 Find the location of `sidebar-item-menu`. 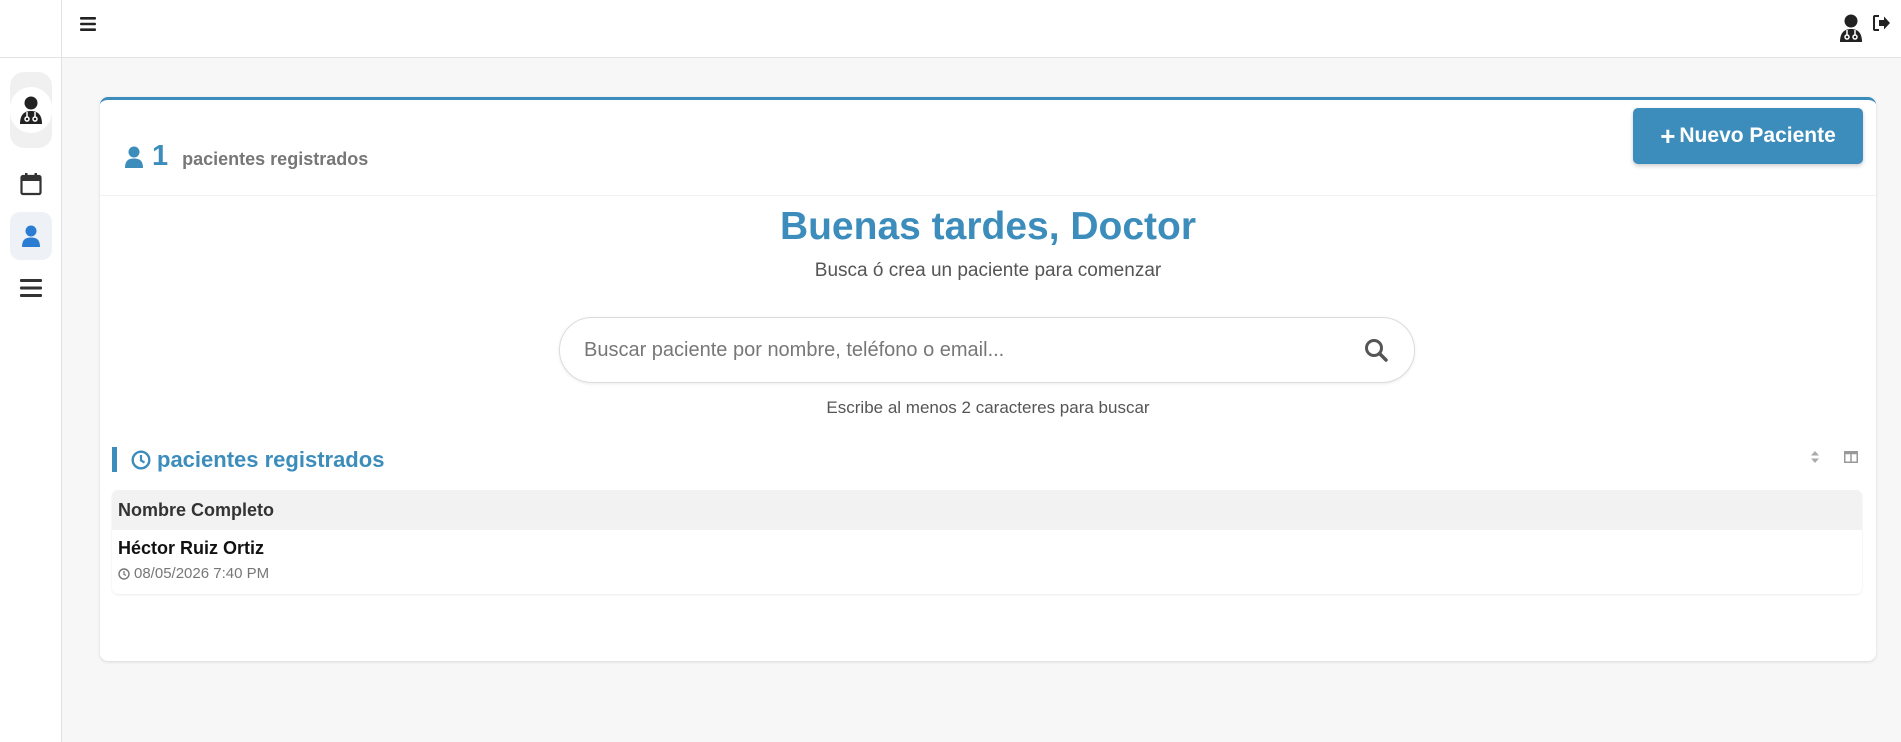

sidebar-item-menu is located at coordinates (31, 288).